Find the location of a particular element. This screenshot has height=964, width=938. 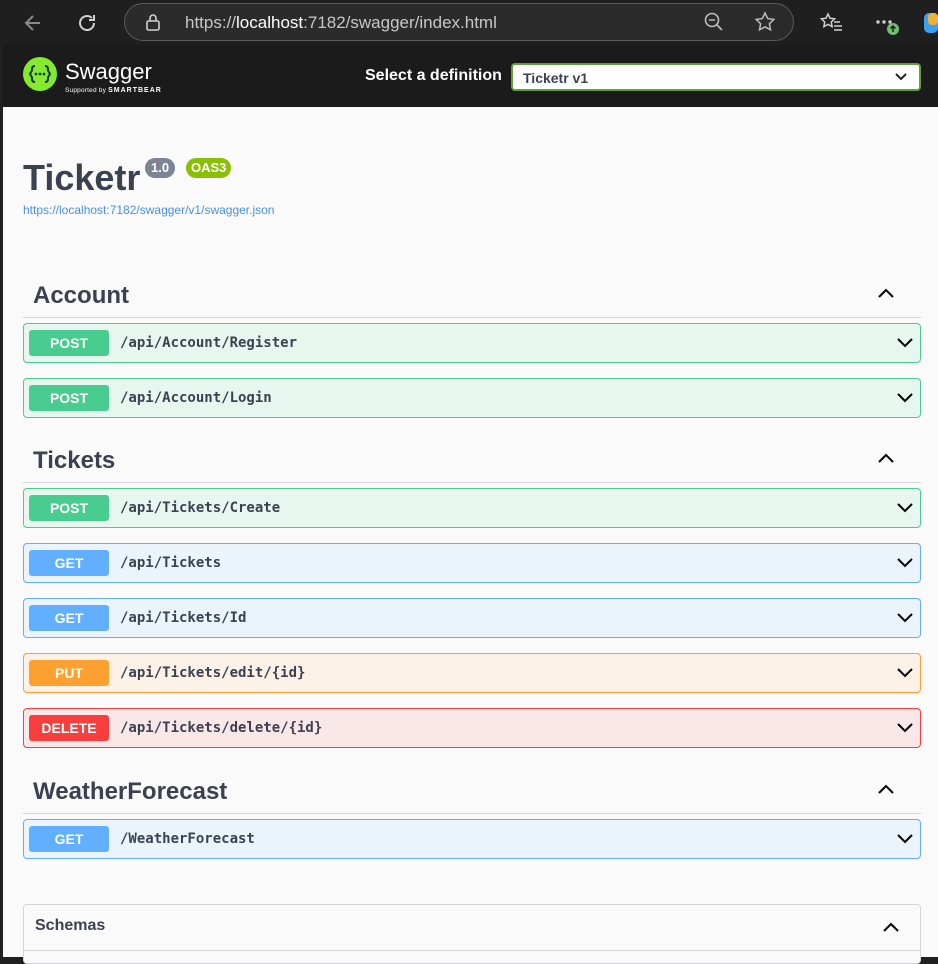

operation-path: /api/Tickets is located at coordinates (171, 563).